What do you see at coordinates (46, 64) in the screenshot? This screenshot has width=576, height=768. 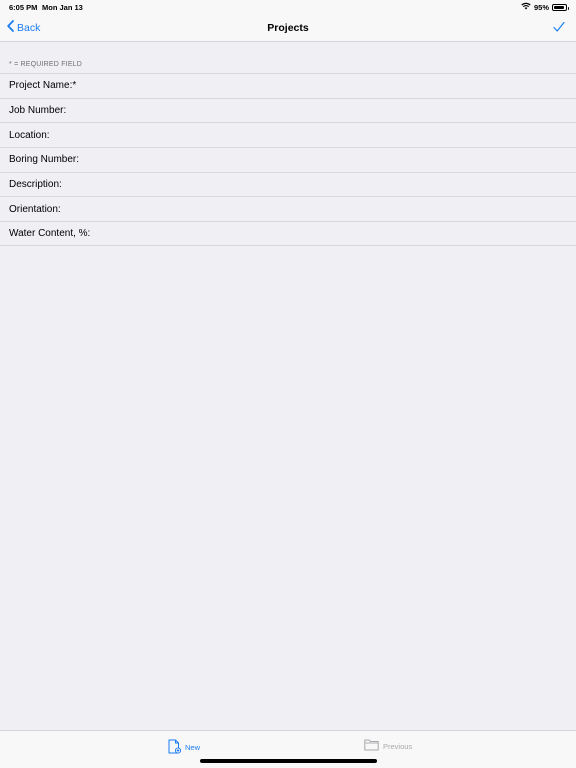 I see `required-field-note: * = REQUIRED FIELD` at bounding box center [46, 64].